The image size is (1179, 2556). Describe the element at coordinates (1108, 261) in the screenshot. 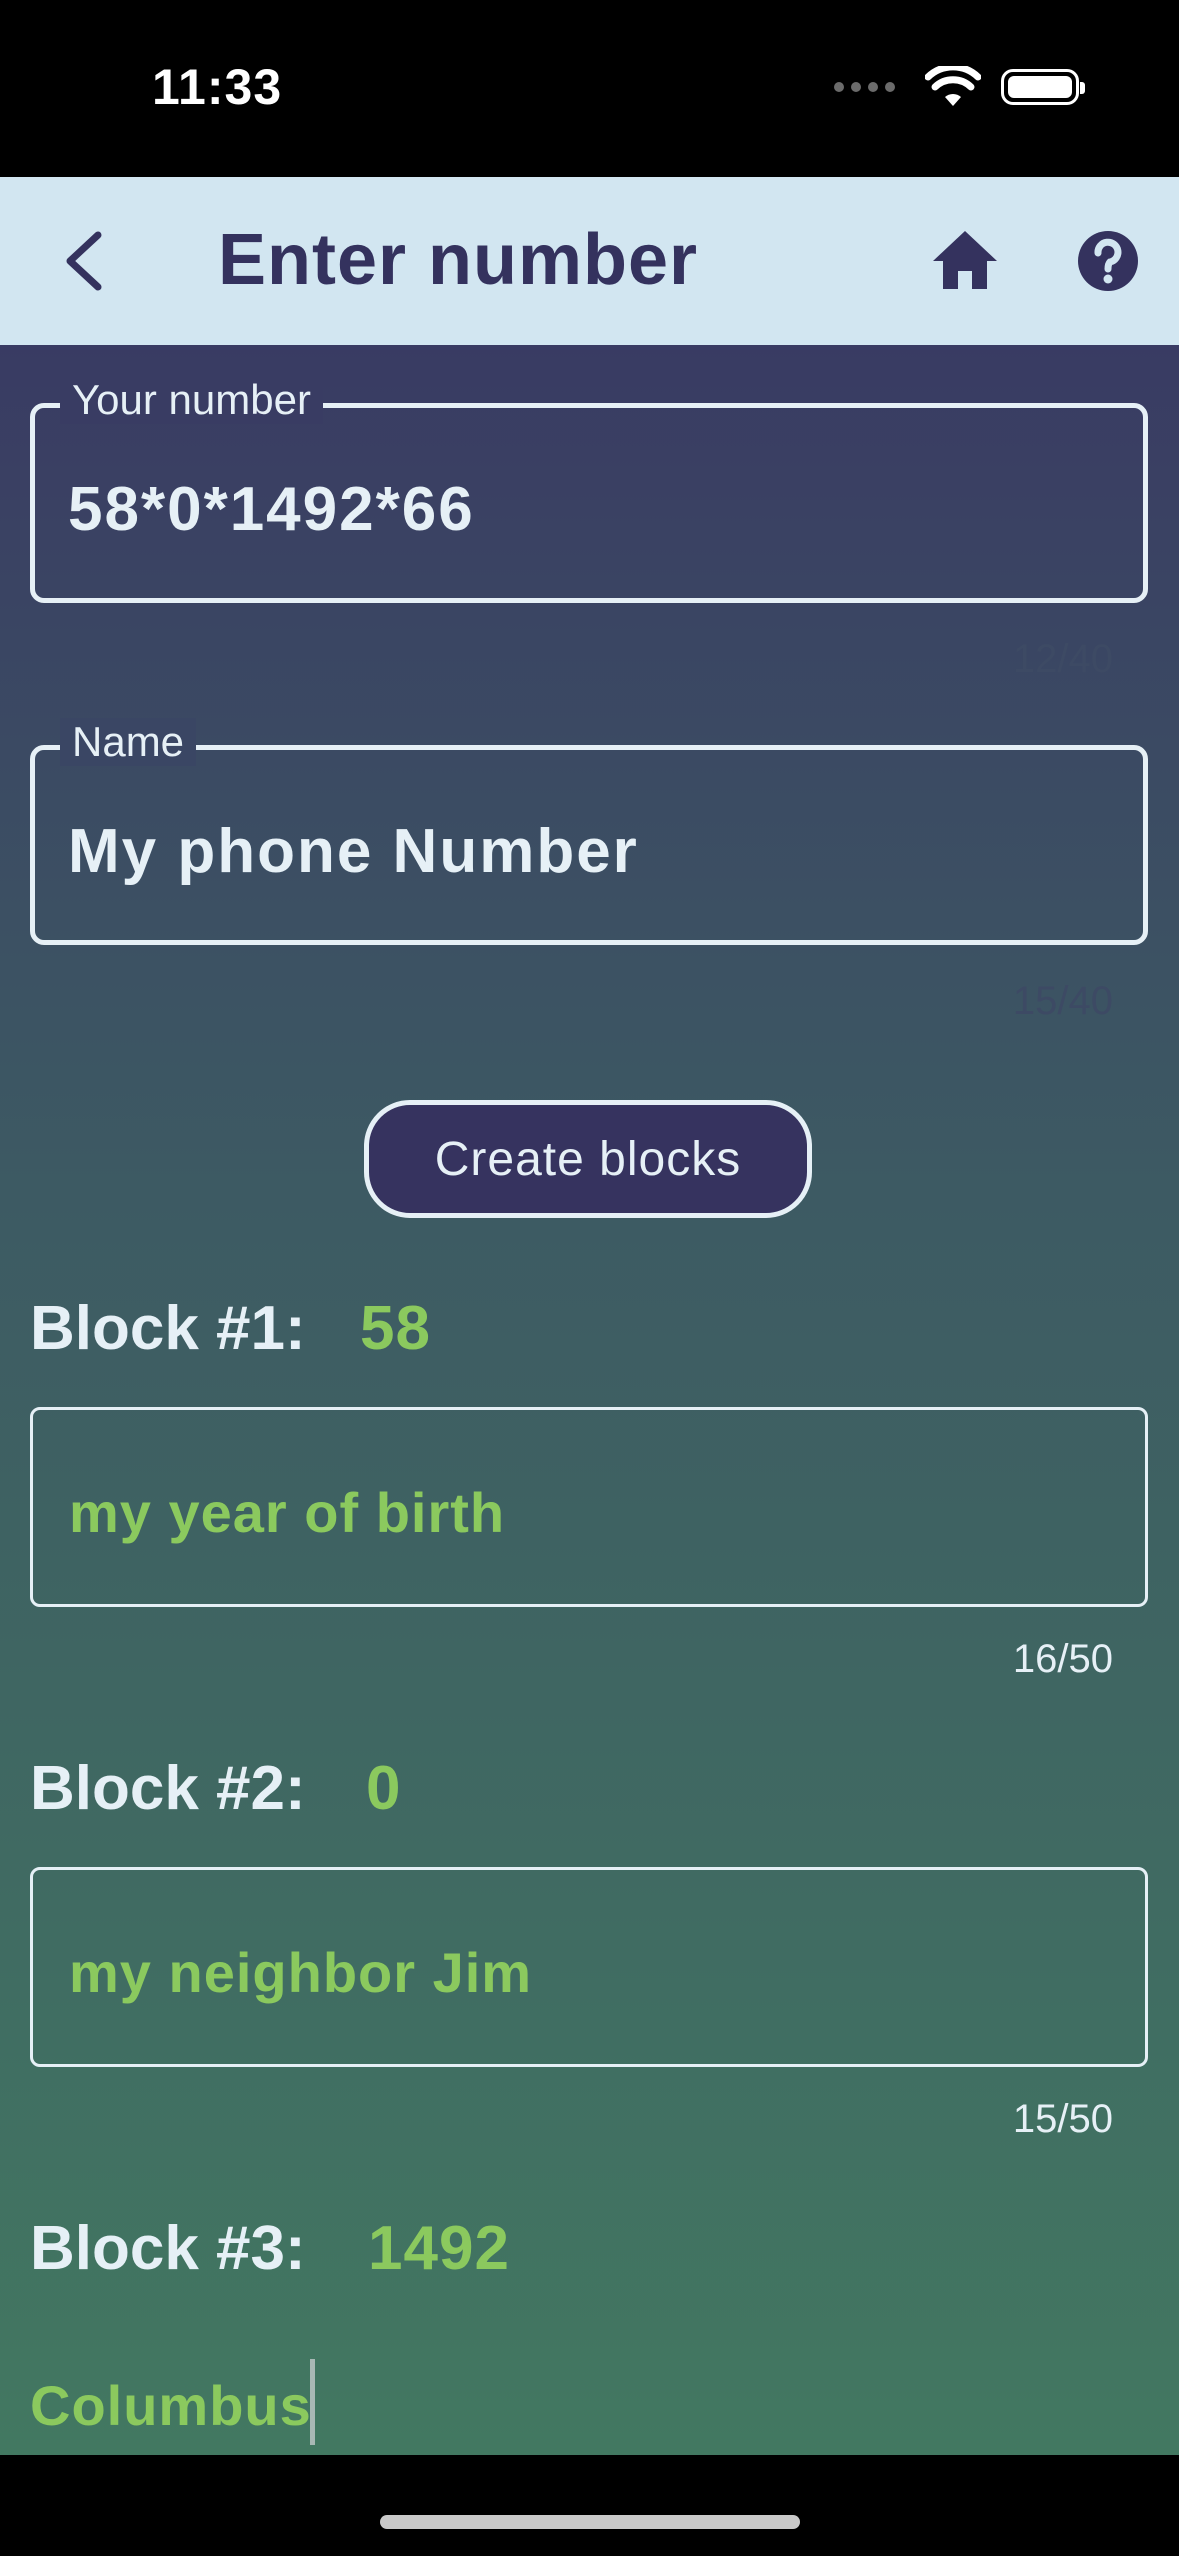

I see `help-icon` at that location.